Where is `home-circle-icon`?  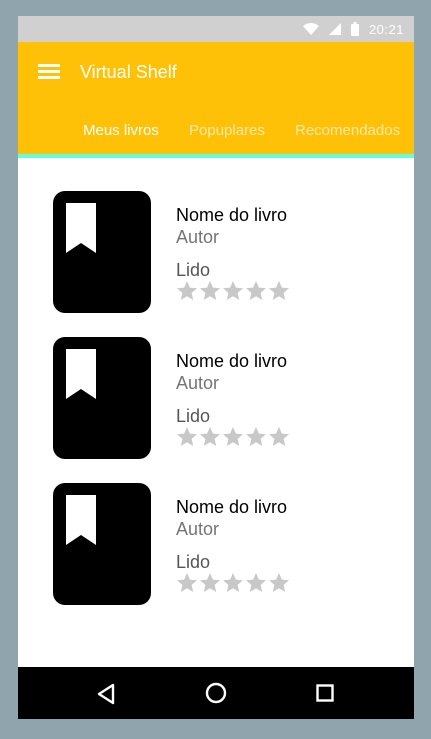
home-circle-icon is located at coordinates (216, 693).